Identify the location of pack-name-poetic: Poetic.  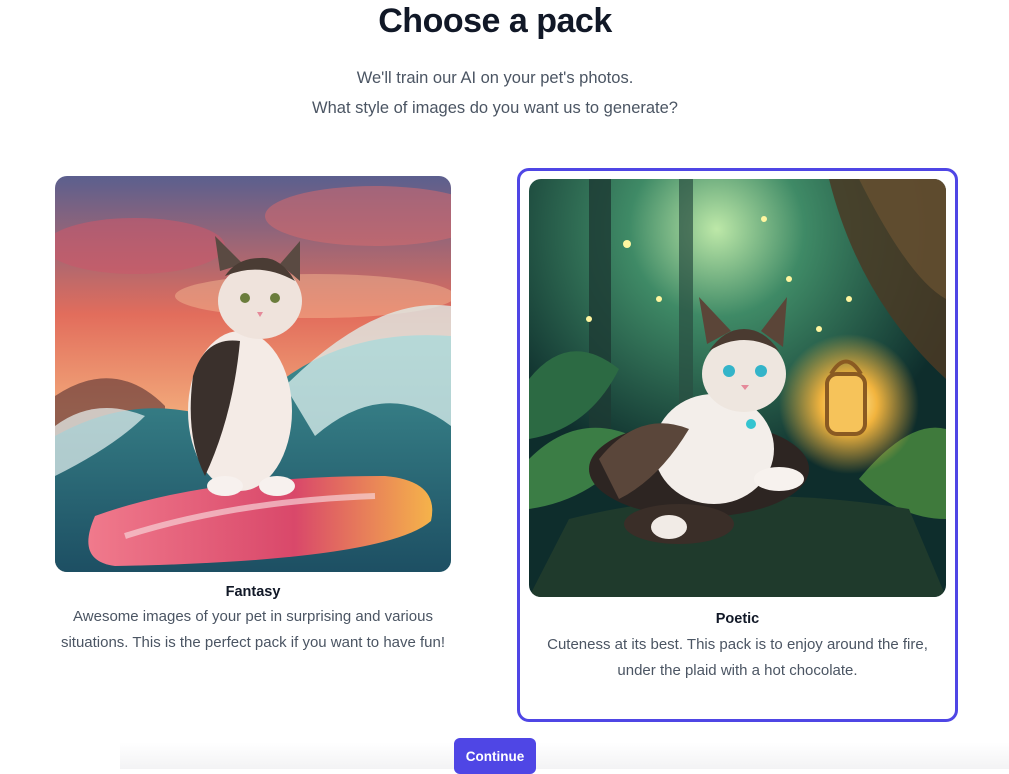
(737, 619).